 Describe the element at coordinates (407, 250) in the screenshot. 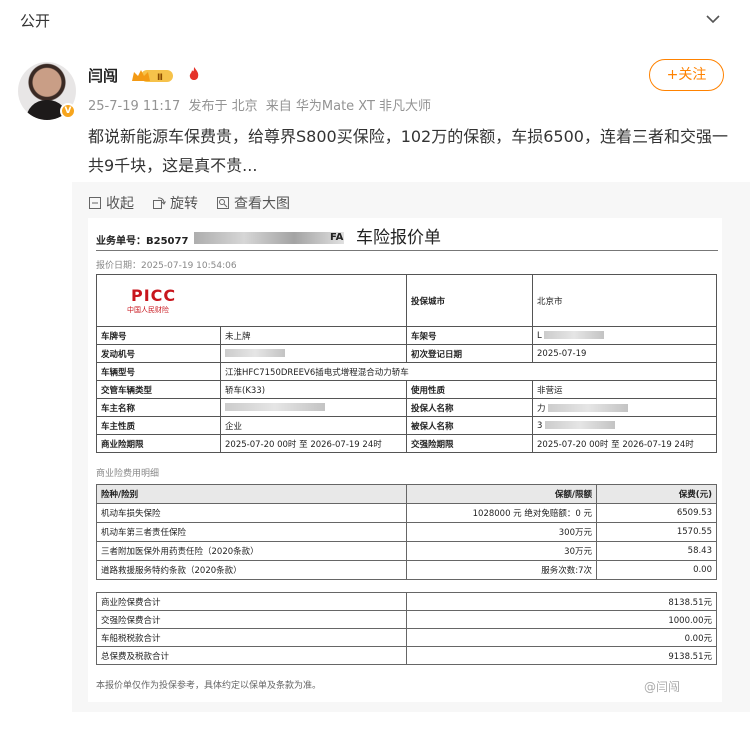

I see `divider` at that location.